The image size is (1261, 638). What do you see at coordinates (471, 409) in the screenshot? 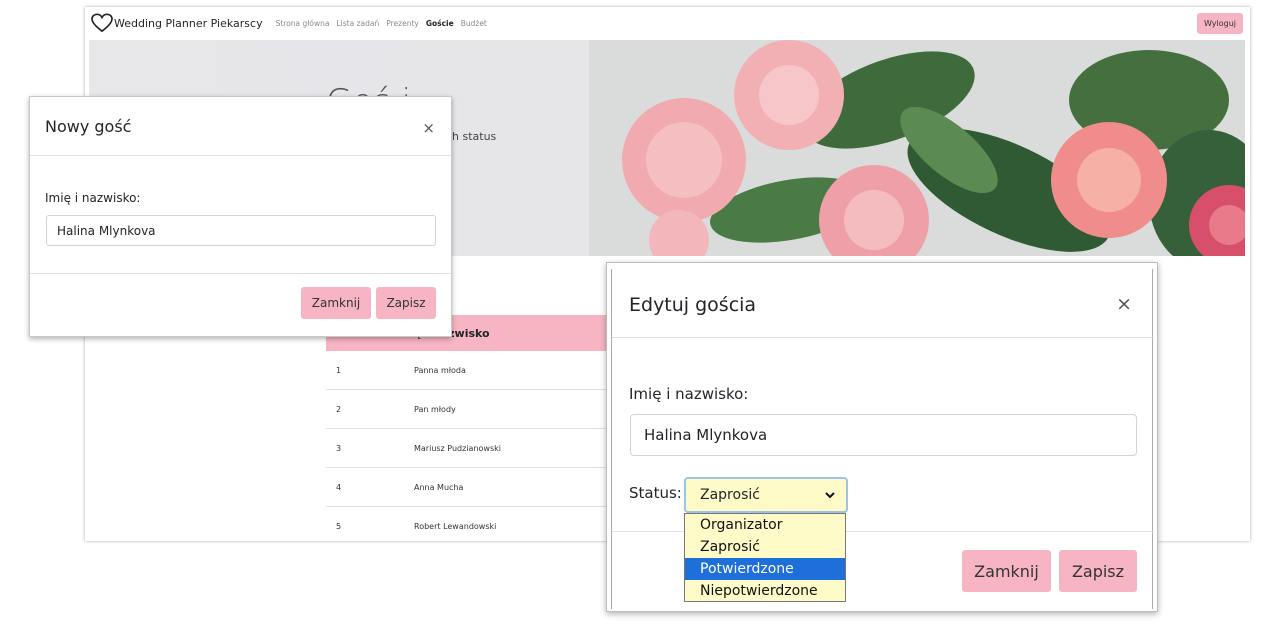
I see `table-row: 2 Pan młody` at bounding box center [471, 409].